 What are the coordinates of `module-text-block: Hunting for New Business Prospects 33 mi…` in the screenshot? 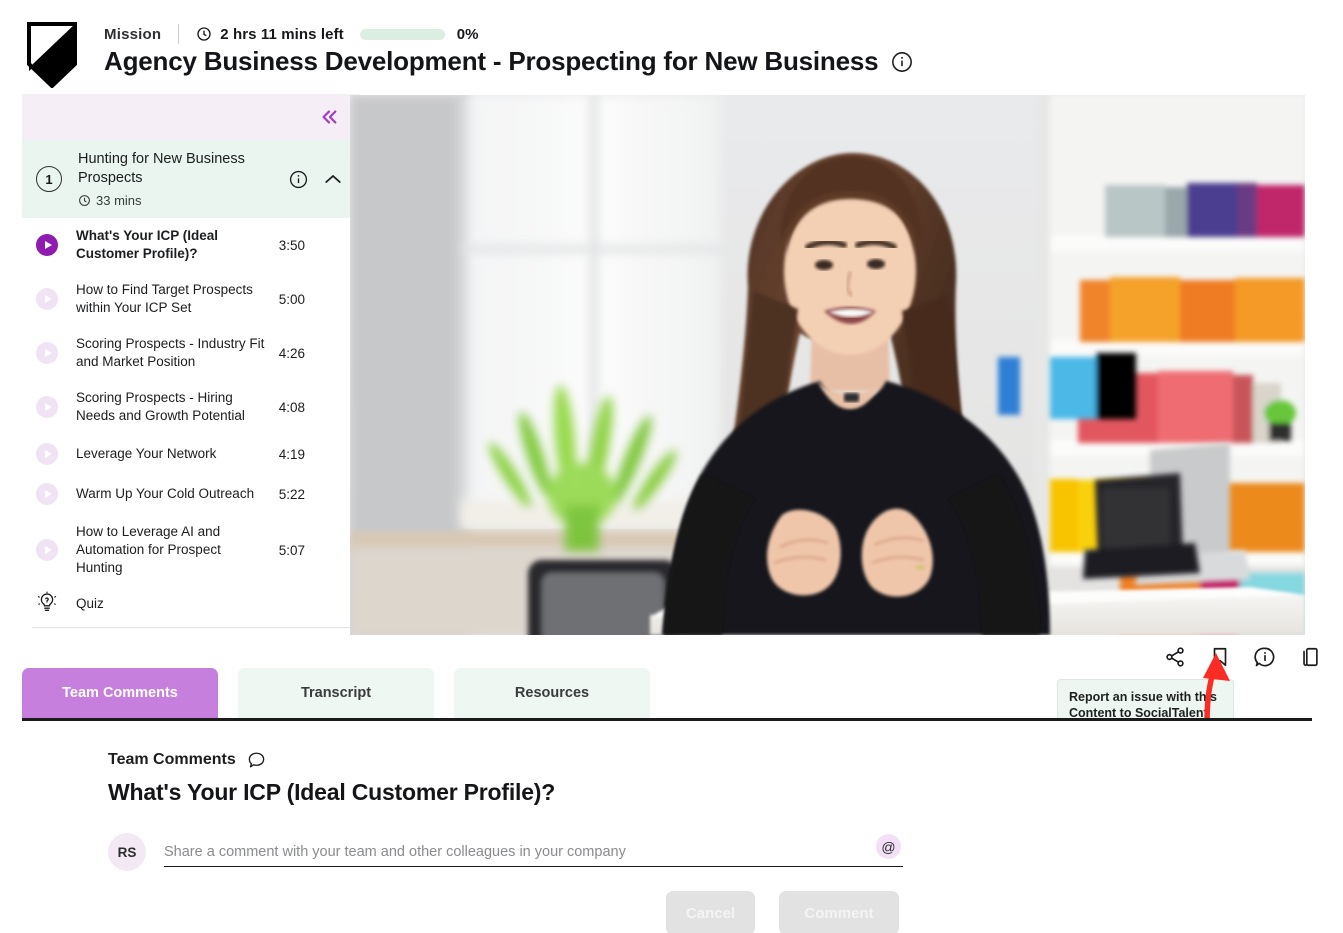 It's located at (183, 179).